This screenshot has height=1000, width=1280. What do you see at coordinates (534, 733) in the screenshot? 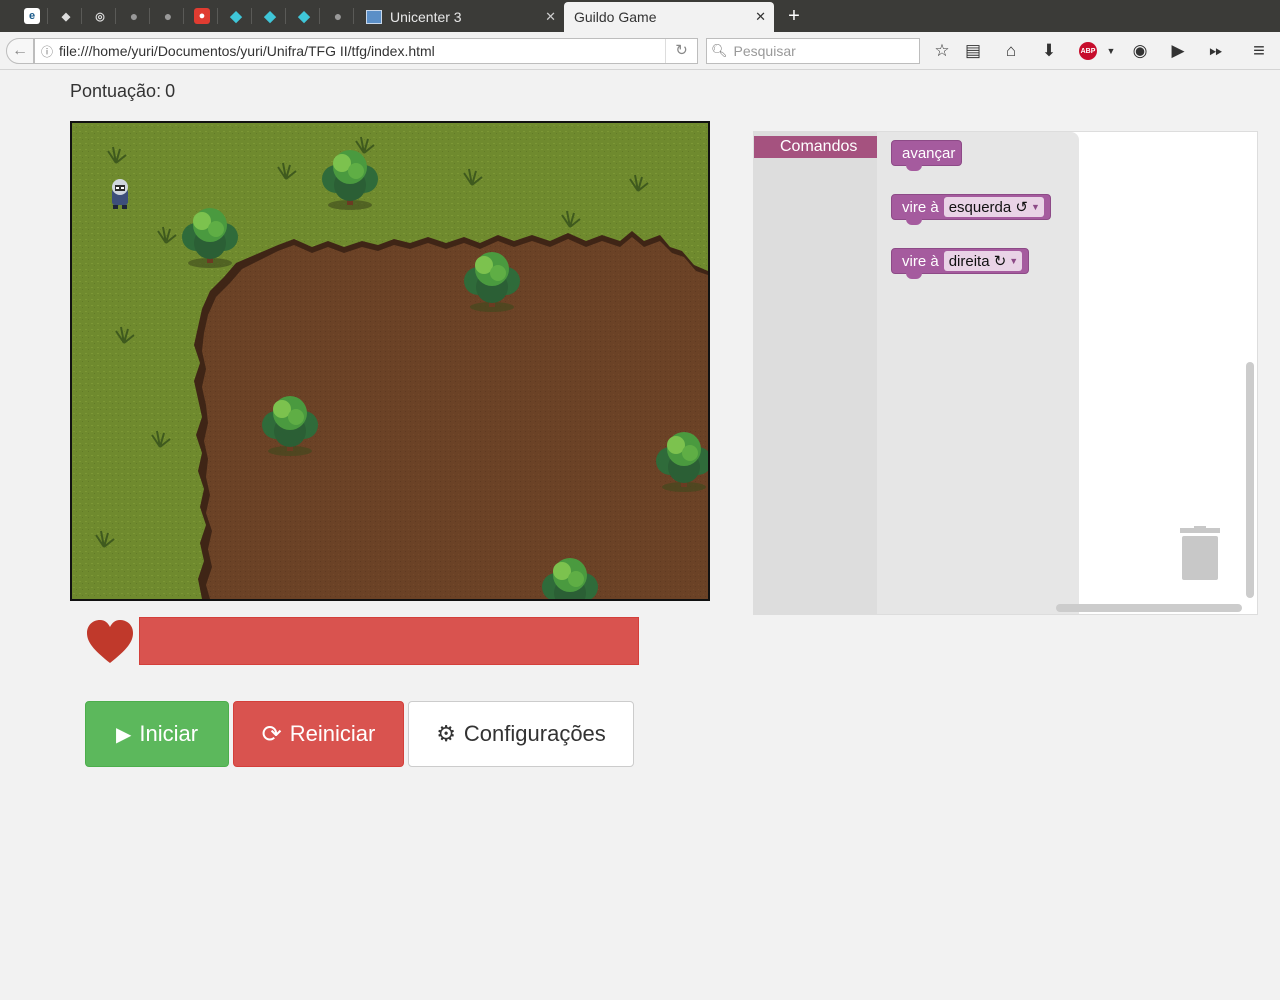
I see `settings-label: Configurações` at bounding box center [534, 733].